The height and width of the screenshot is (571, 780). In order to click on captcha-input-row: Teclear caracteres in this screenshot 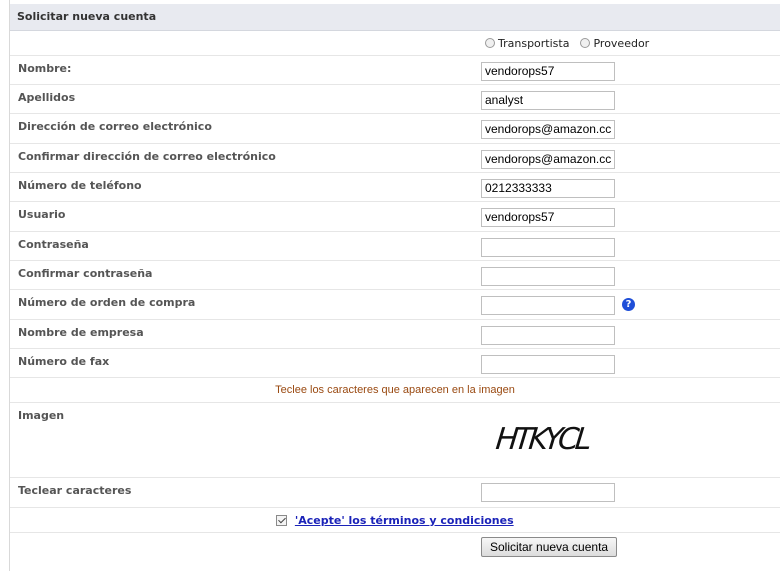, I will do `click(395, 493)`.